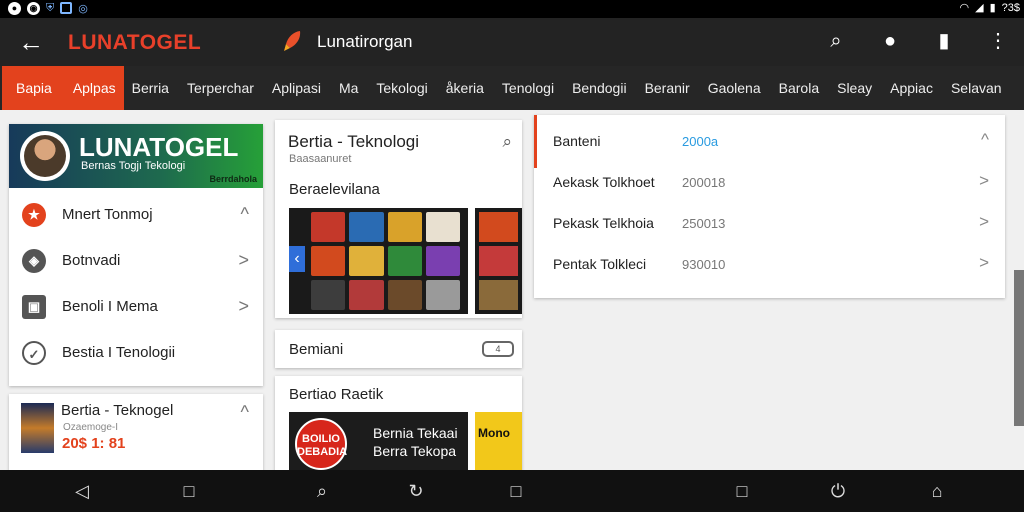 This screenshot has width=1024, height=512. What do you see at coordinates (66, 8) in the screenshot?
I see `image-icon` at bounding box center [66, 8].